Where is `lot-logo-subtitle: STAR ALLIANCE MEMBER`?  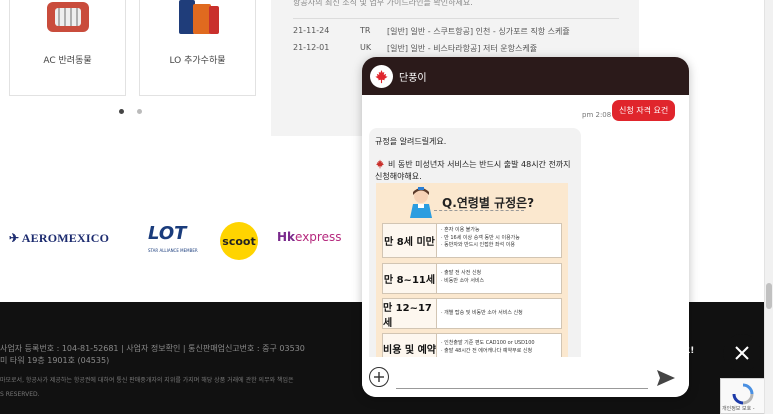
lot-logo-subtitle: STAR ALLIANCE MEMBER is located at coordinates (173, 250).